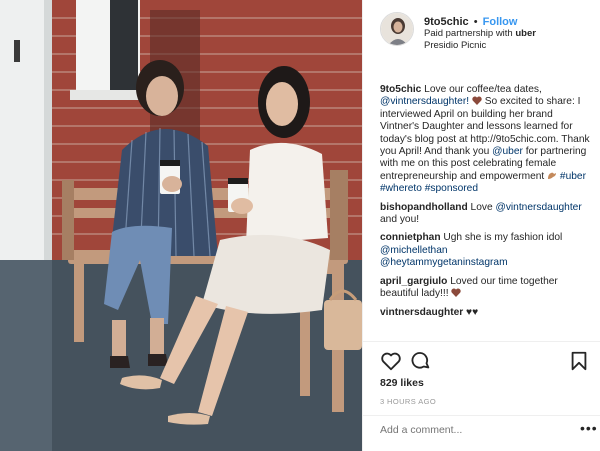 This screenshot has width=600, height=451. What do you see at coordinates (400, 220) in the screenshot?
I see `comment-text-after: and you!` at bounding box center [400, 220].